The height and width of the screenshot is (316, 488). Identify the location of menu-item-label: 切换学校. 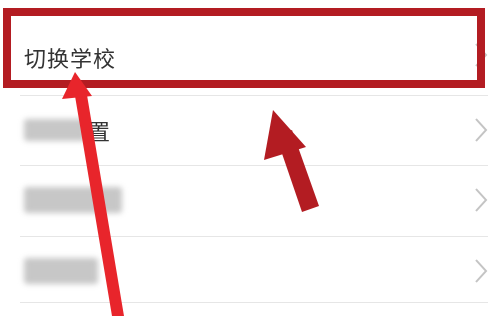
(70, 60).